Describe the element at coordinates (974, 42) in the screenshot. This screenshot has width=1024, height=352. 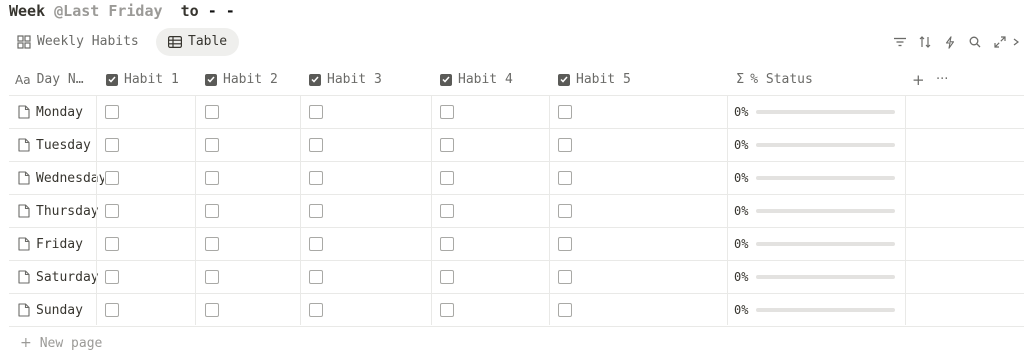
I see `search-icon` at that location.